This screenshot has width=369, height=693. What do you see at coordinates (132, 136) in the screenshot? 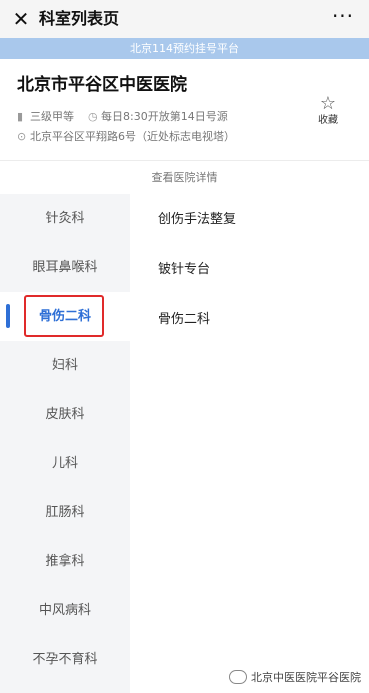
I see `hospital-address: 北京平谷区平翔路6号（近处标志电视塔）` at bounding box center [132, 136].